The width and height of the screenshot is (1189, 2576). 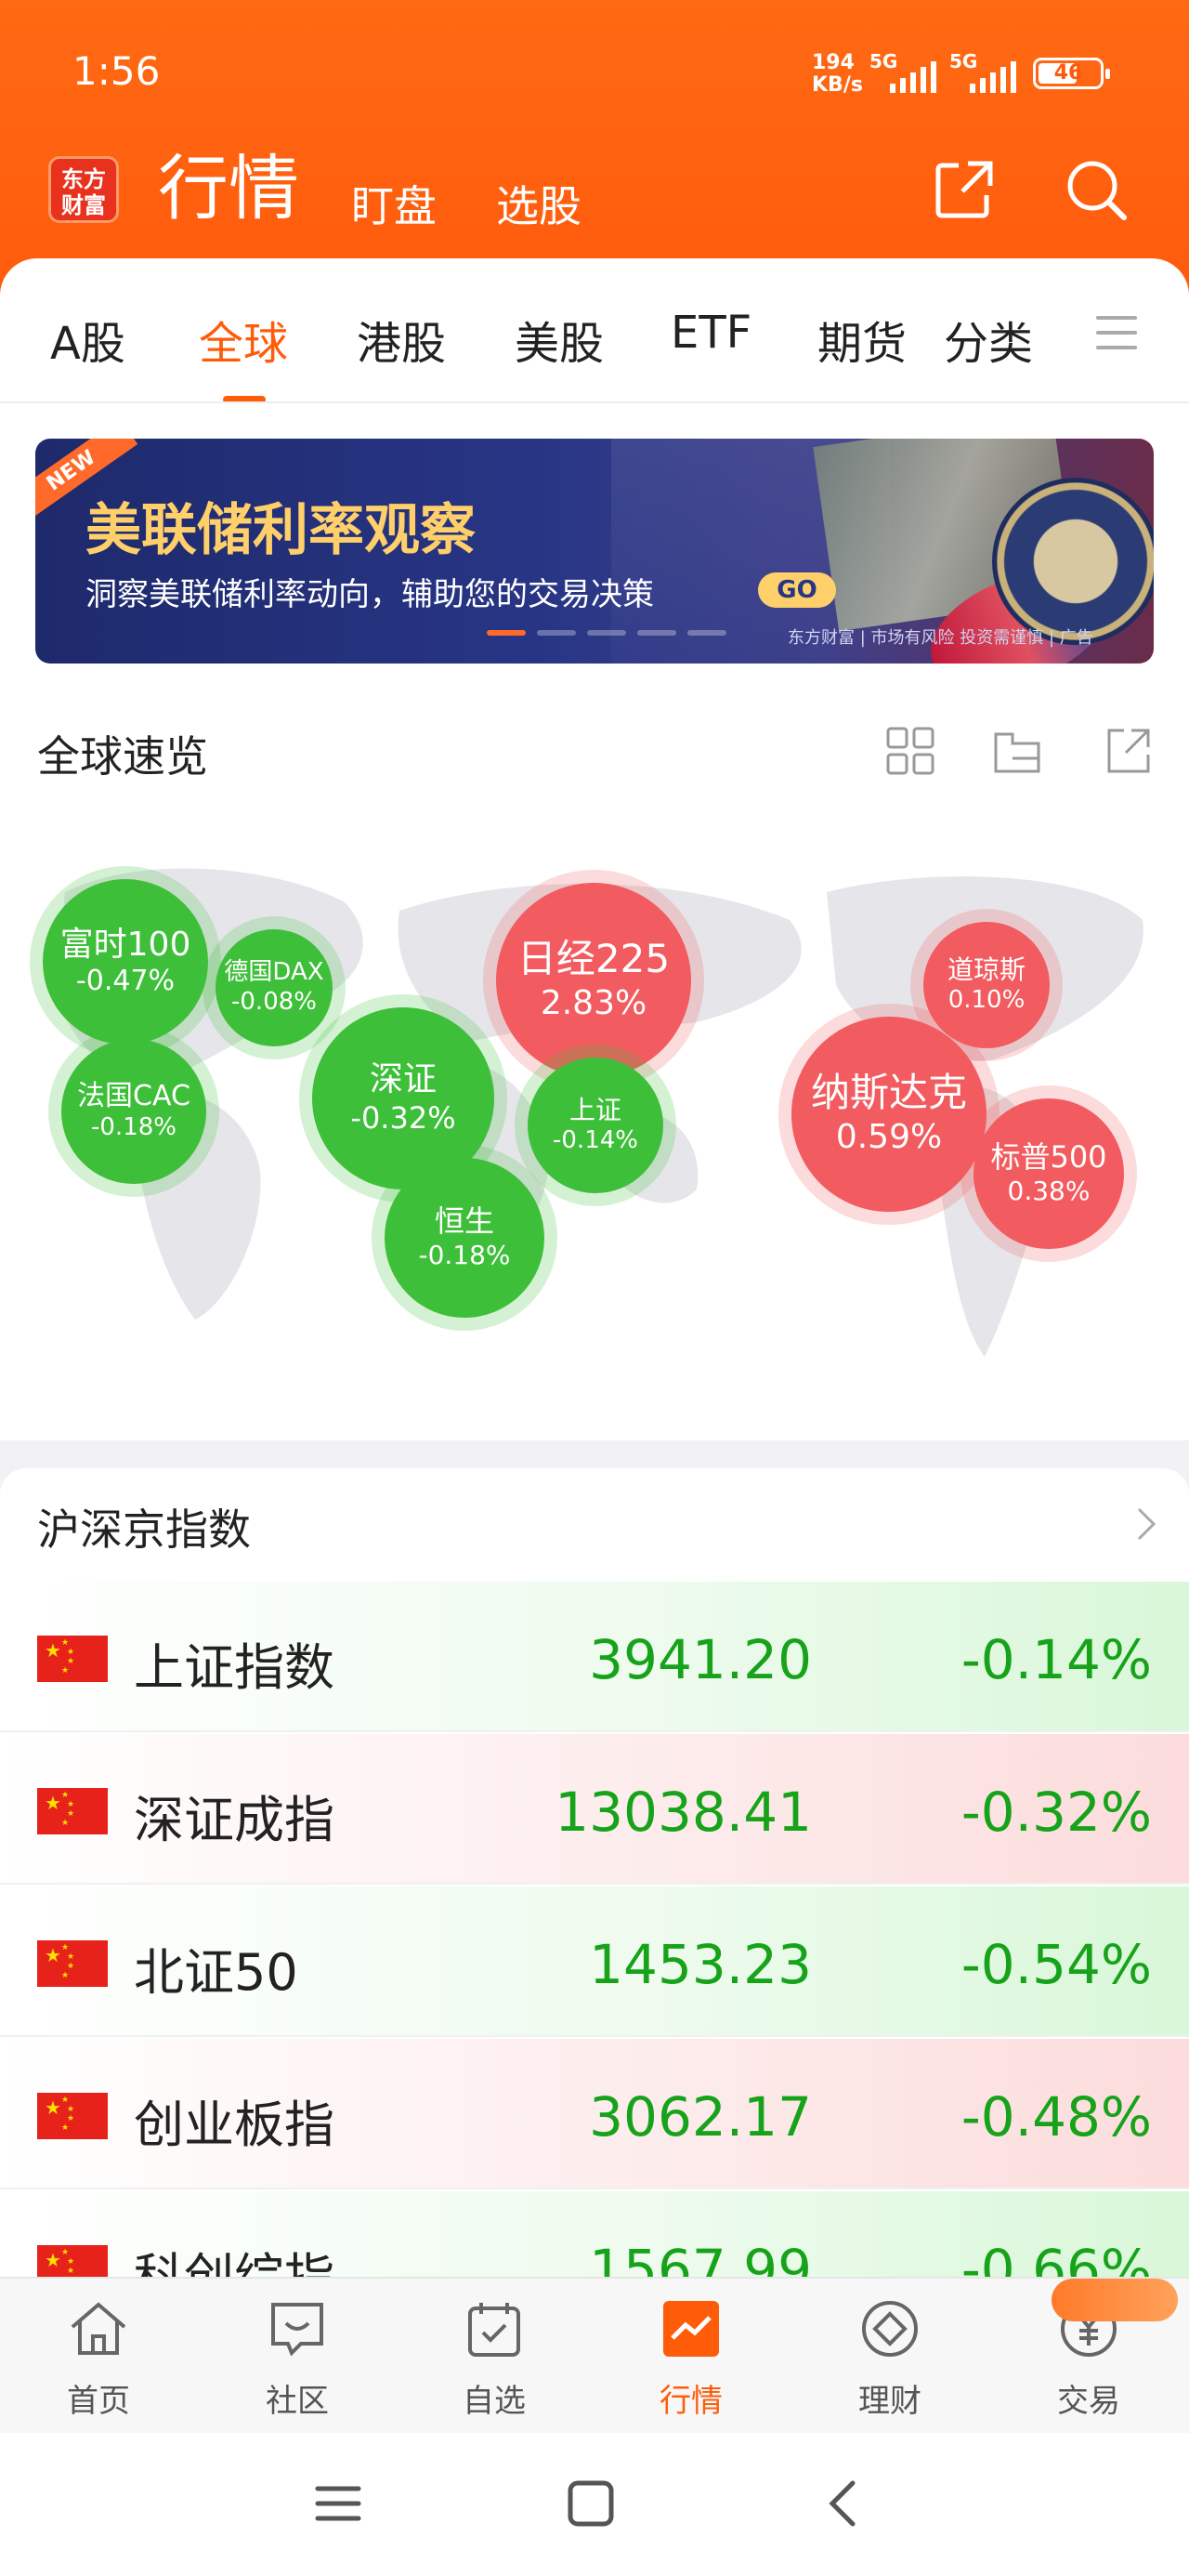 I want to click on table-row: ★ ★ ★ ★ ★ 上证指数 3941.20 -0.14%, so click(x=594, y=1657).